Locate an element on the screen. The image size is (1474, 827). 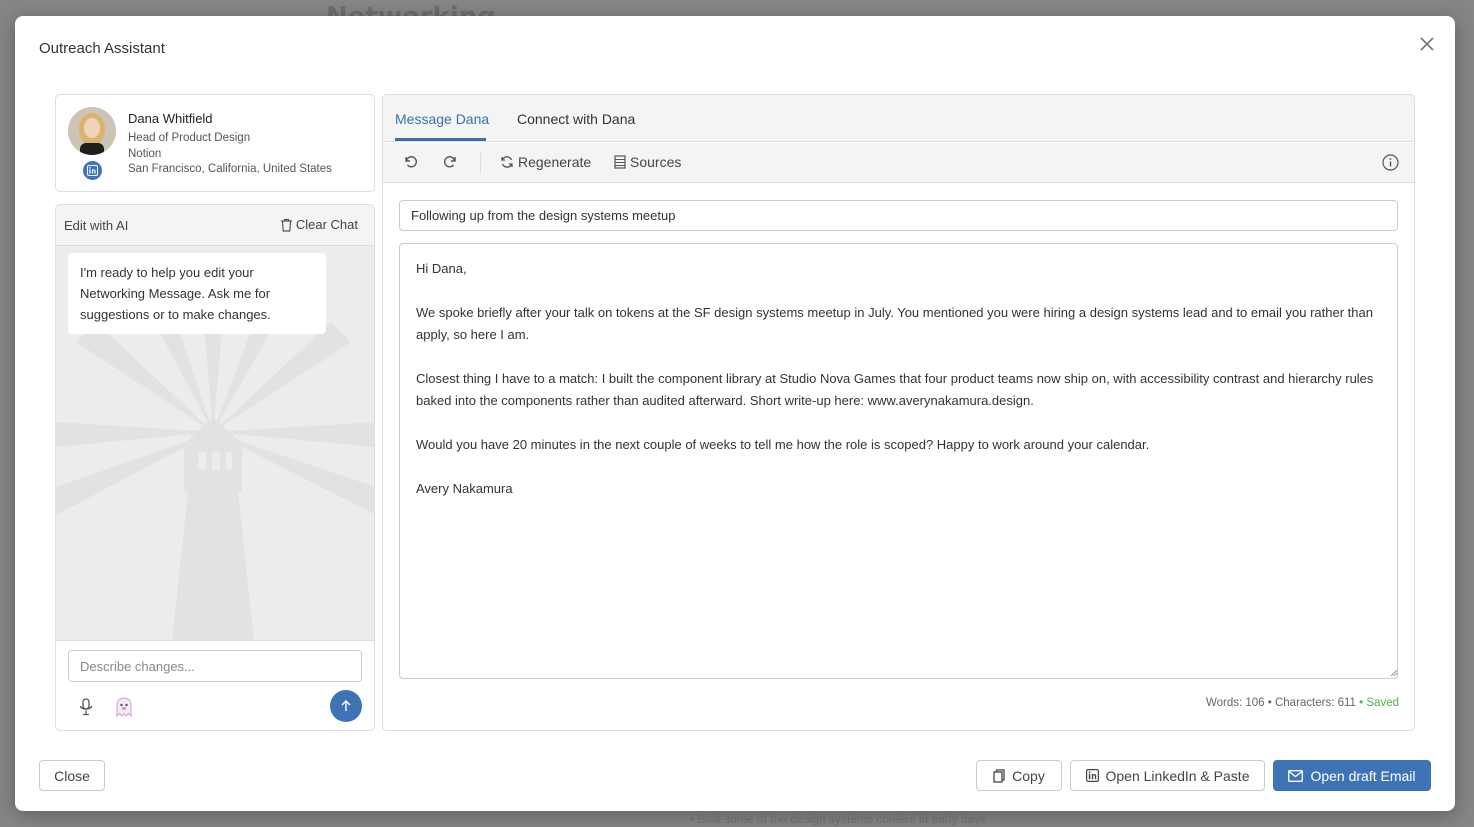
linkedin-label: Open LinkedIn & Paste is located at coordinates (1177, 775).